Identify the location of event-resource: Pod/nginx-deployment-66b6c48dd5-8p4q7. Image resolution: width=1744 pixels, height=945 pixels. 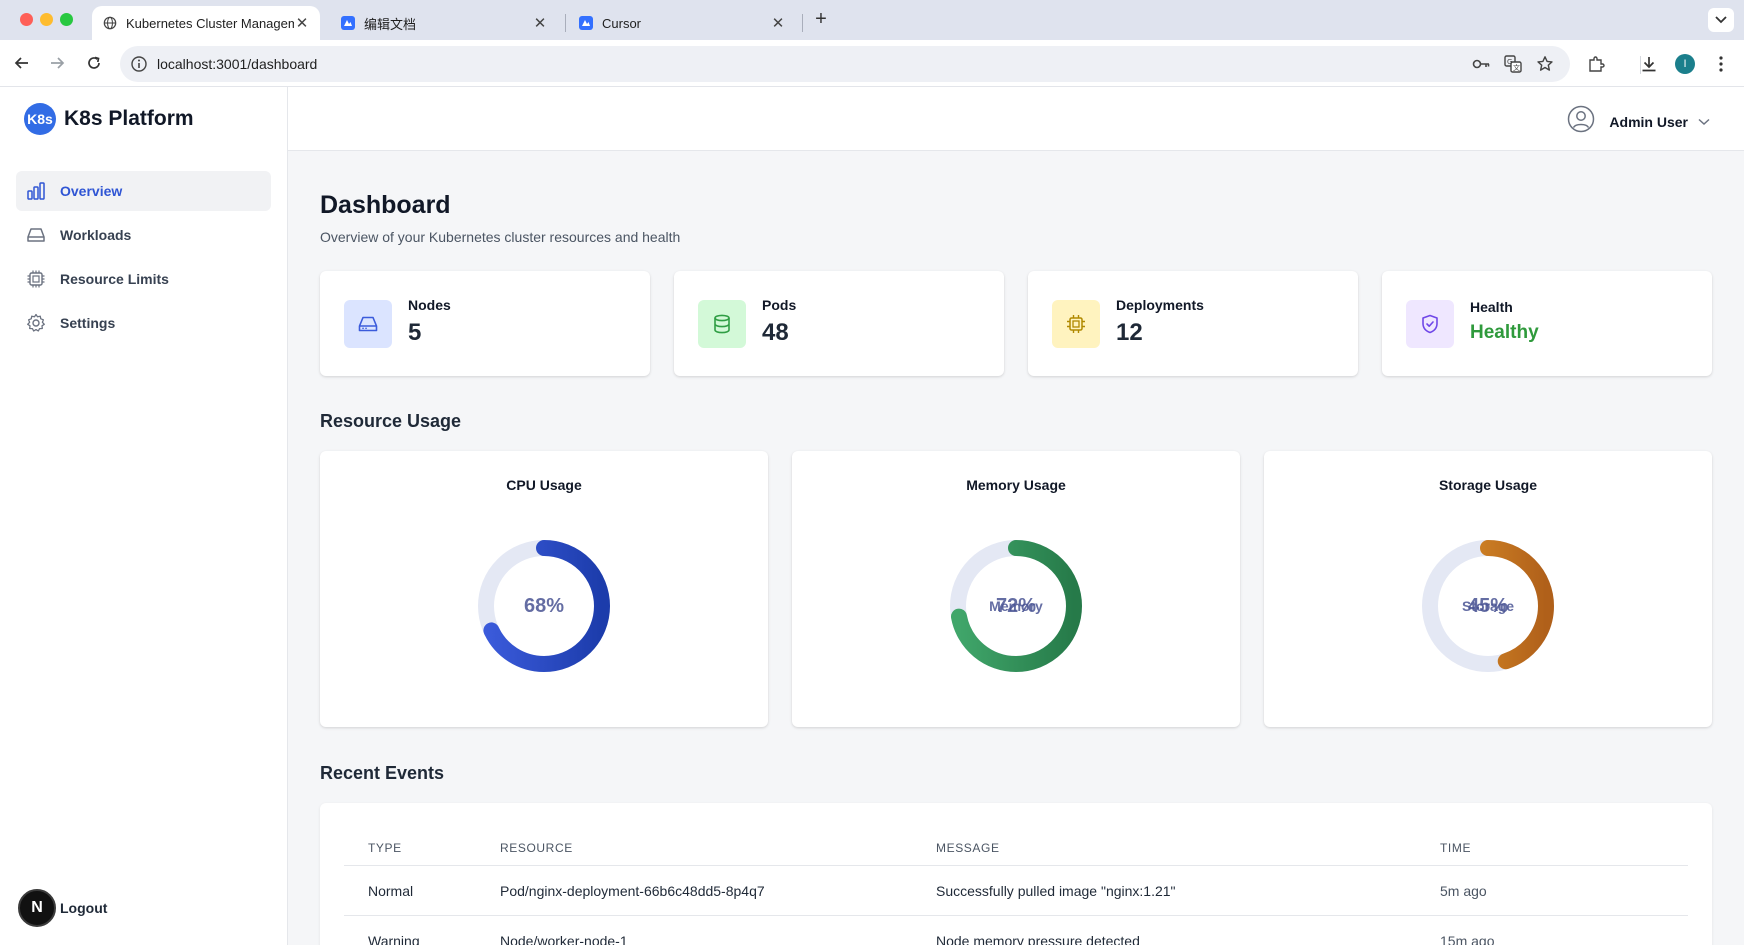
(694, 890).